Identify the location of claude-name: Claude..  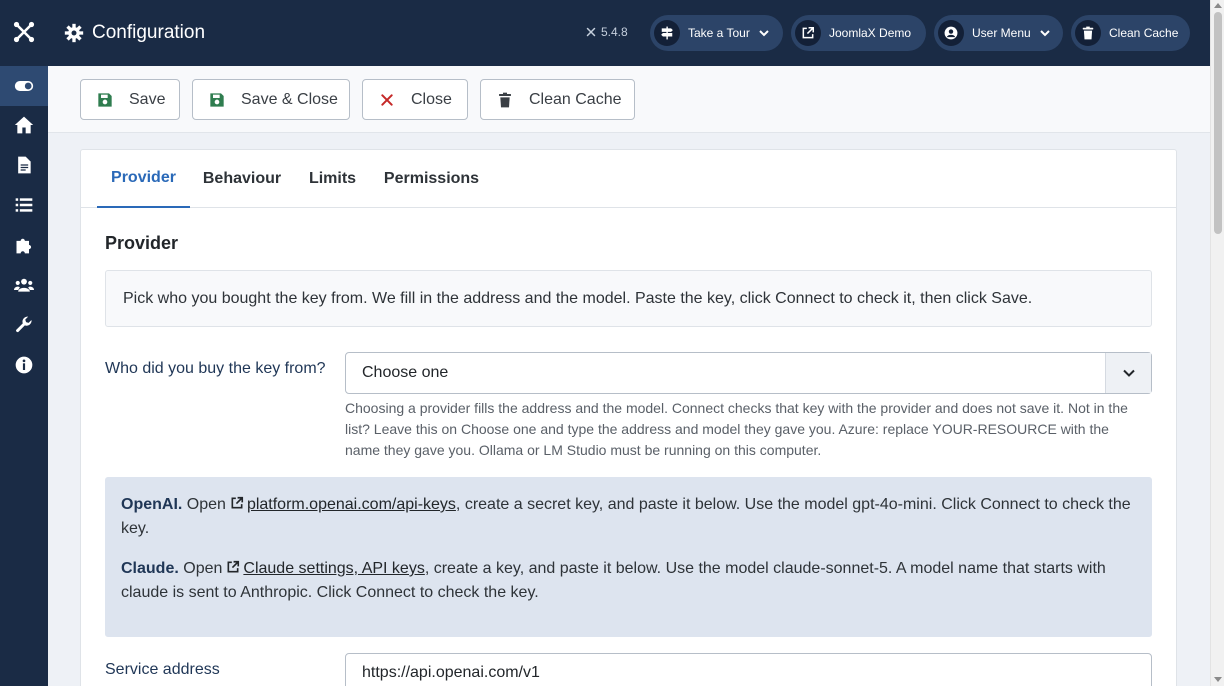
(150, 568).